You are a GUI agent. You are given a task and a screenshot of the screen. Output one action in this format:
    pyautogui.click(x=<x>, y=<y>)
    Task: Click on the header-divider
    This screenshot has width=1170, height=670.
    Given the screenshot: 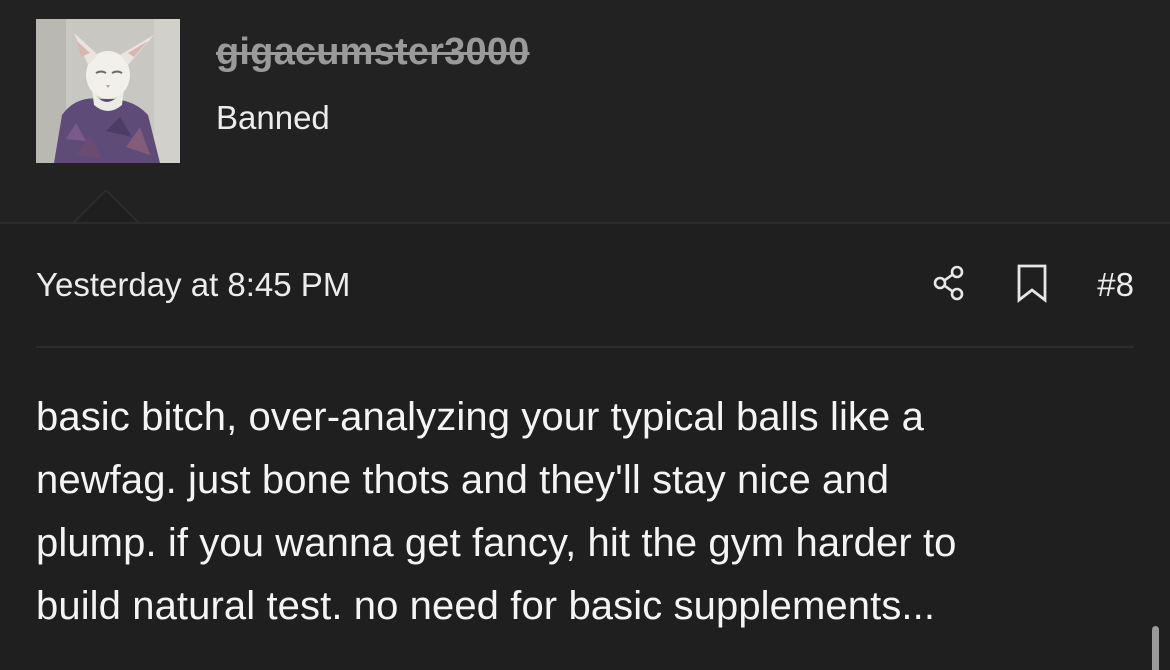 What is the action you would take?
    pyautogui.click(x=585, y=223)
    